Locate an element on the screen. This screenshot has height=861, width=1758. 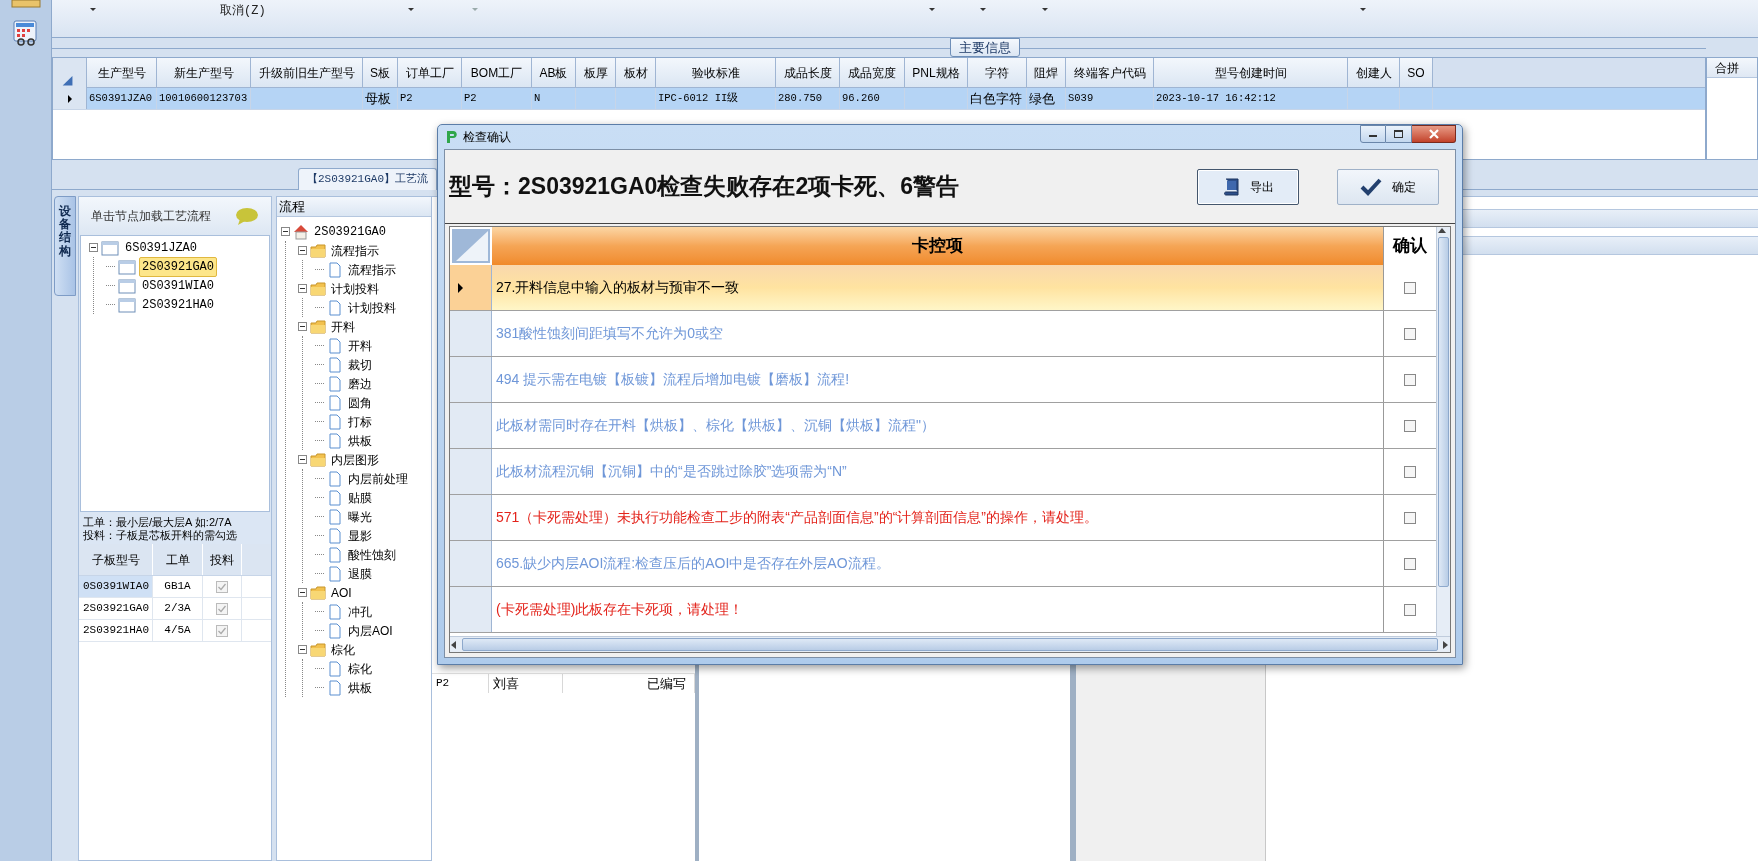
column-header: 创建人 is located at coordinates (1374, 72).